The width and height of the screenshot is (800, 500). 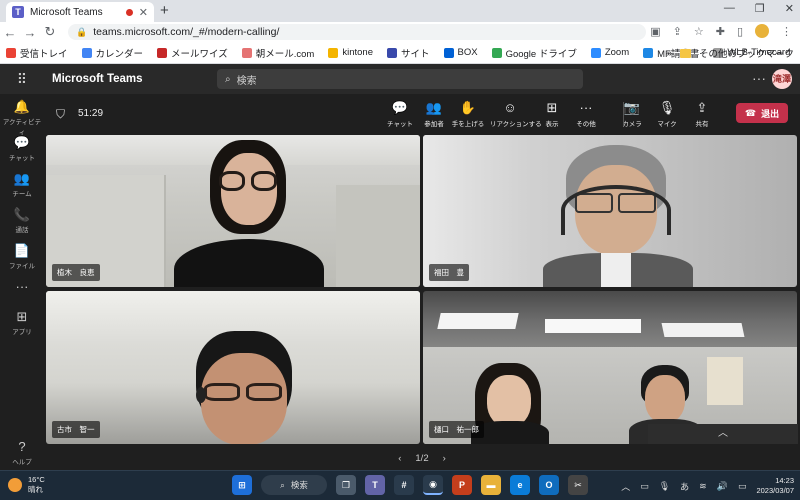 I want to click on weather-condition: 晴れ, so click(x=35, y=489).